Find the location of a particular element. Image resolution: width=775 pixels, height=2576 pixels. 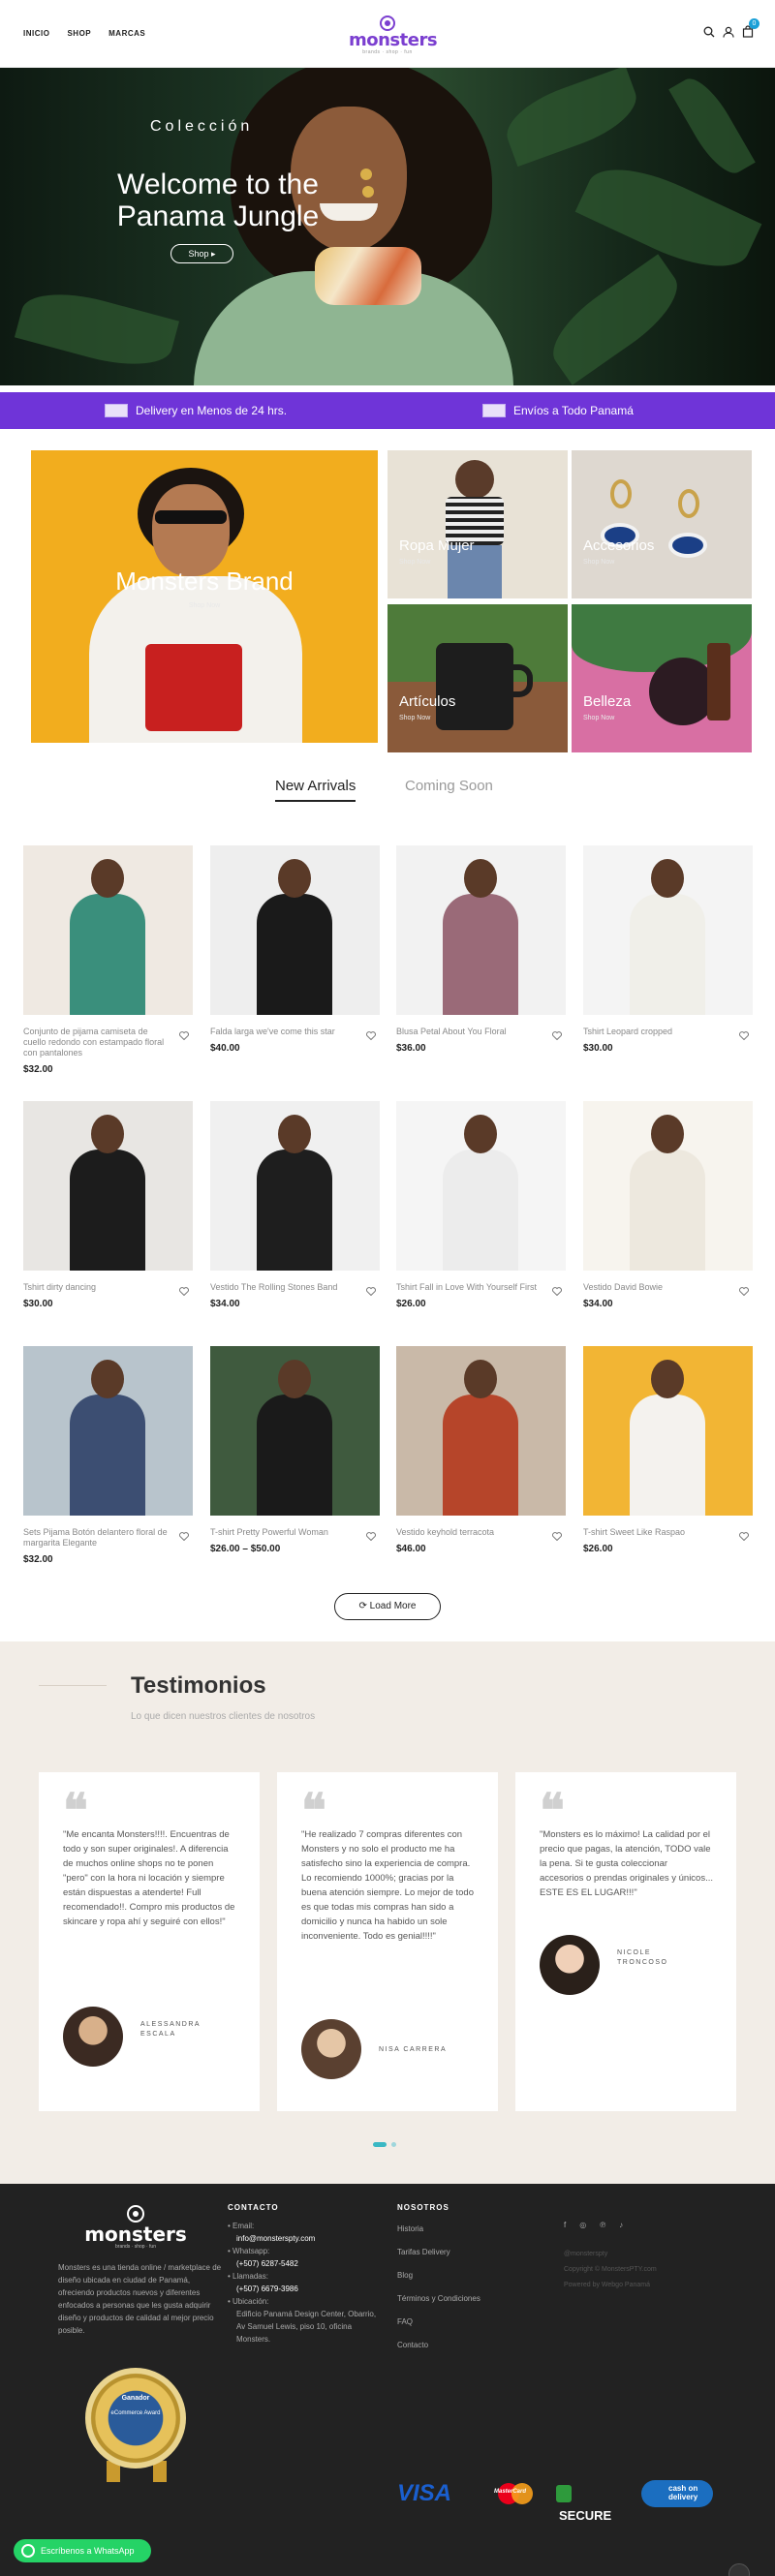

product-name: Falda larga we've come this star is located at coordinates (283, 1032).